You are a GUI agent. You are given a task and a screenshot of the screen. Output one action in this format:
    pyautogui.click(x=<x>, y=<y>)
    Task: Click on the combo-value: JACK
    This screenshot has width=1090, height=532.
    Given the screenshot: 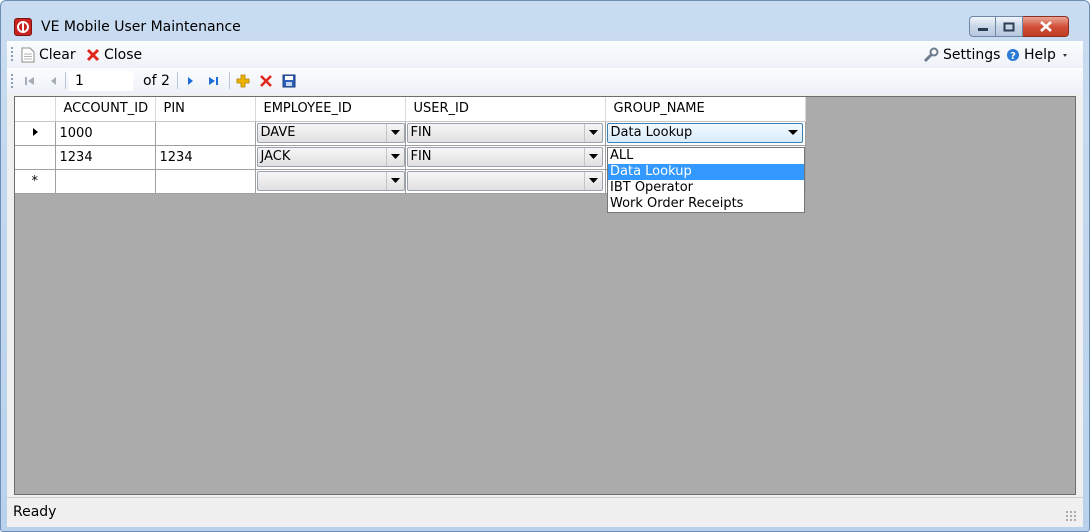 What is the action you would take?
    pyautogui.click(x=275, y=156)
    